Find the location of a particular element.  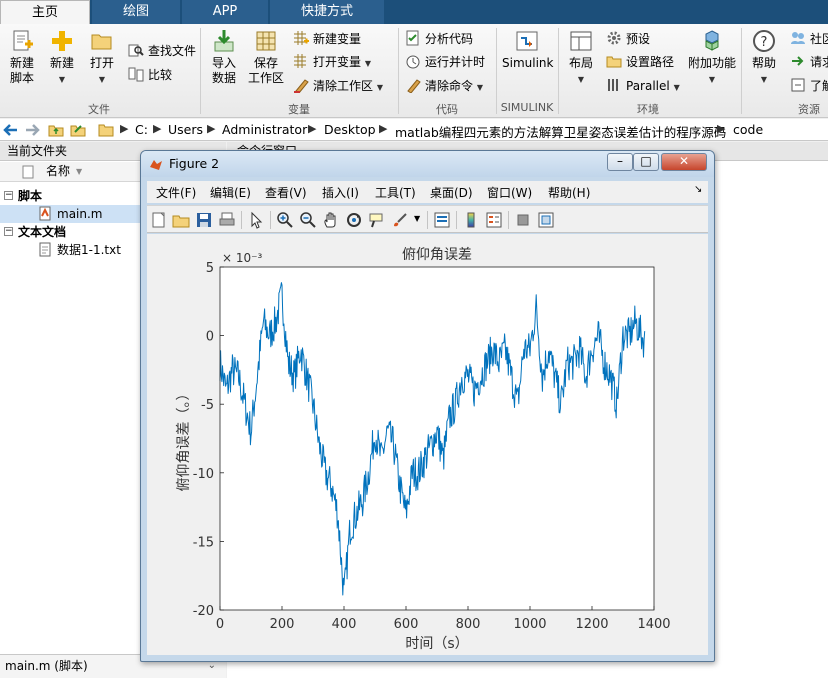

group-label: 脚本 is located at coordinates (30, 196).